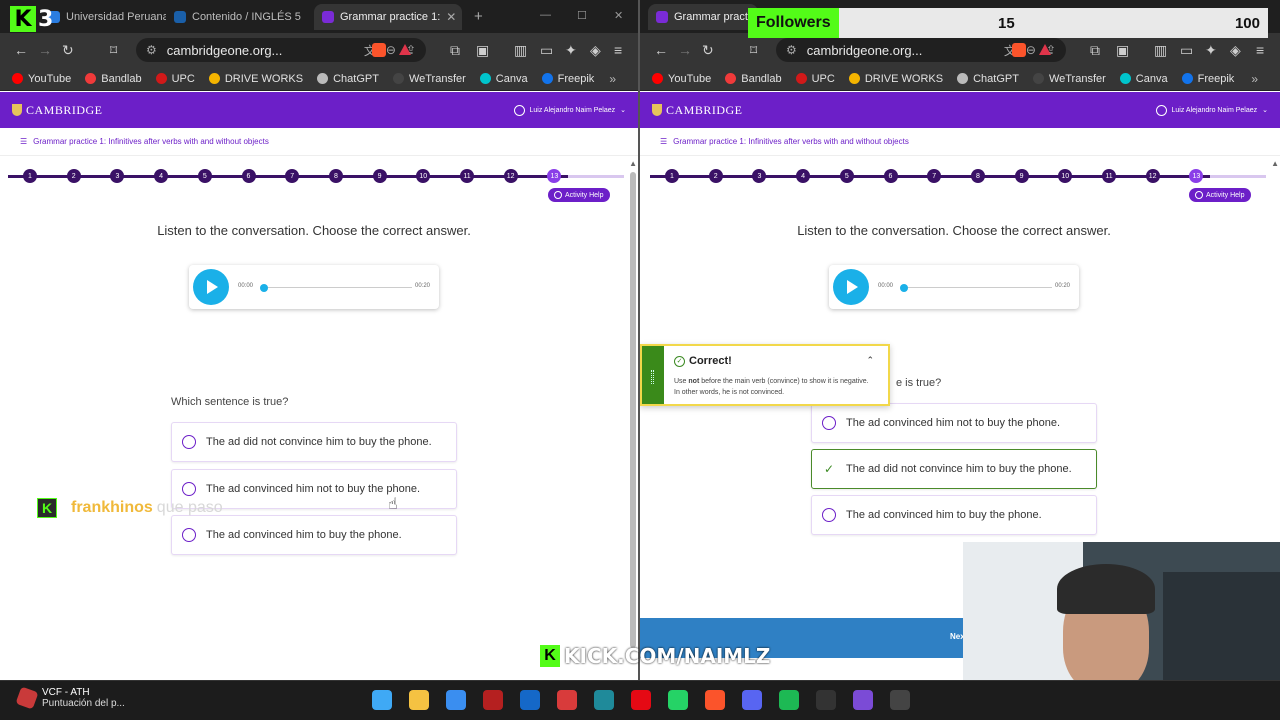 The width and height of the screenshot is (1280, 720). Describe the element at coordinates (672, 176) in the screenshot. I see `step-1: 1` at that location.